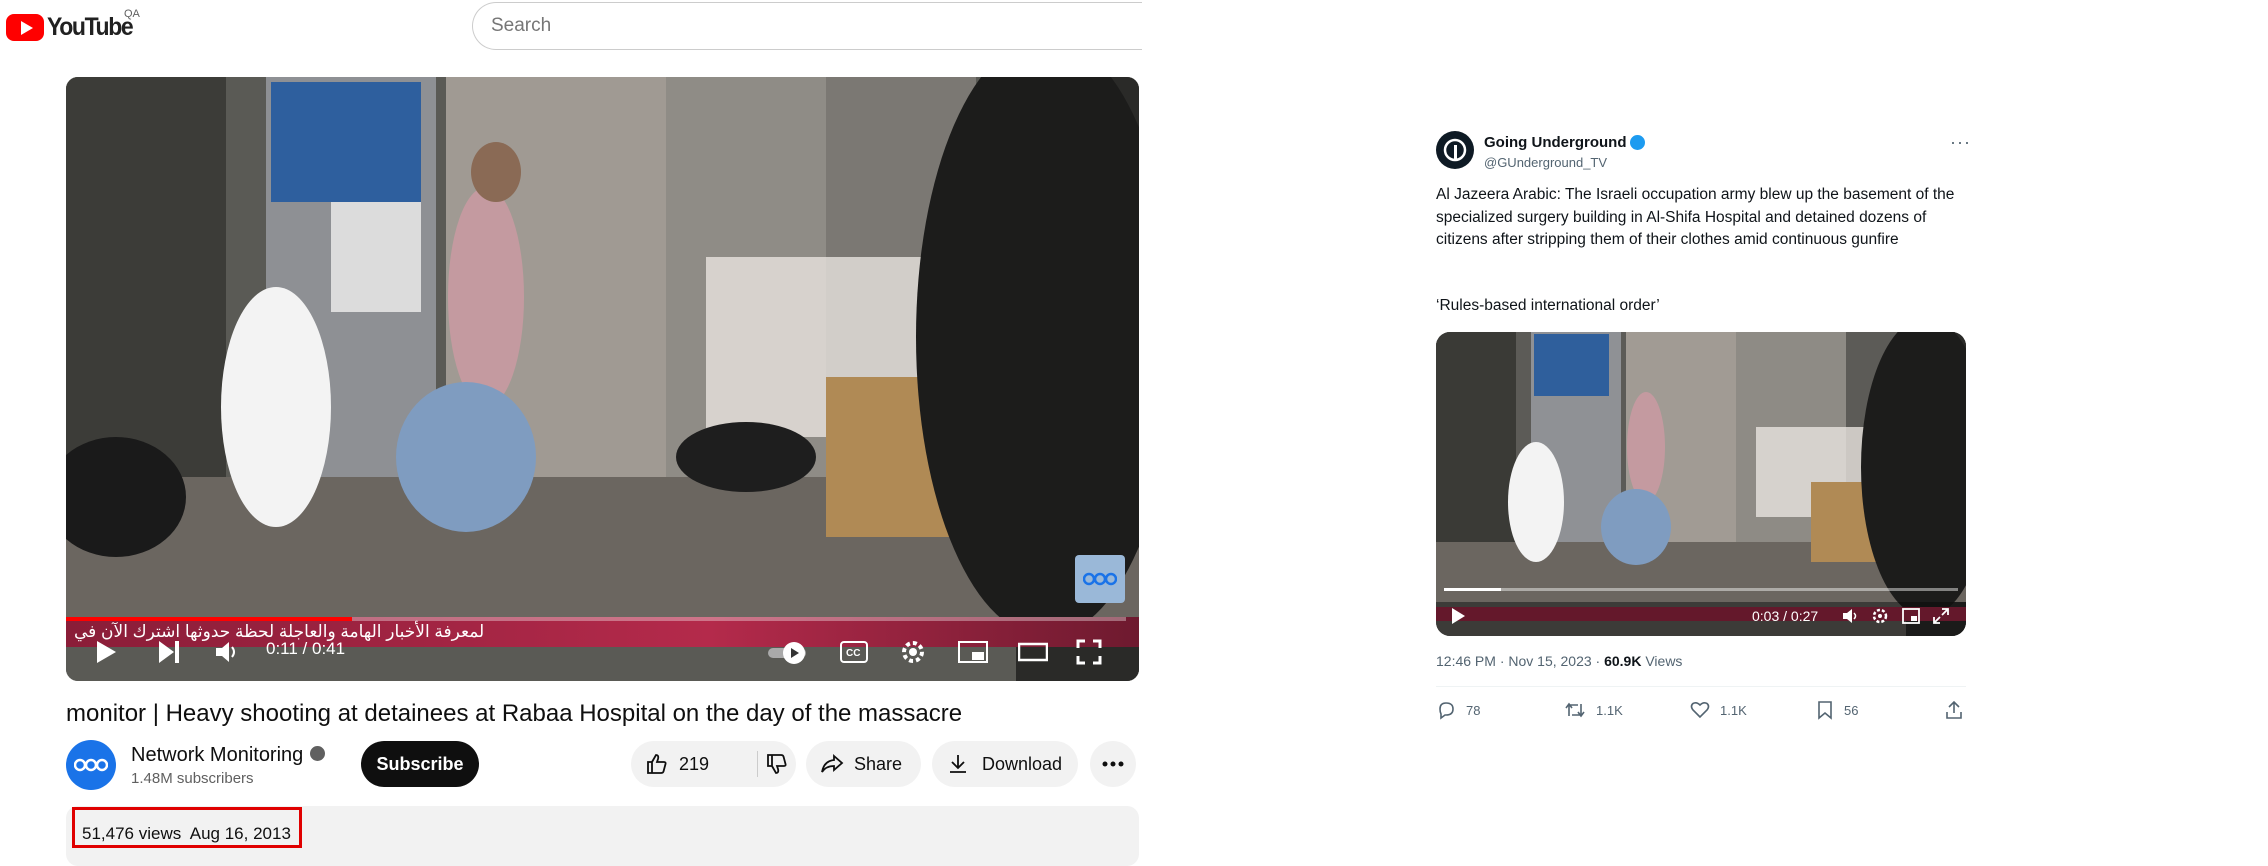 Image resolution: width=2268 pixels, height=866 pixels. I want to click on more-horizontal-icon, so click(1113, 764).